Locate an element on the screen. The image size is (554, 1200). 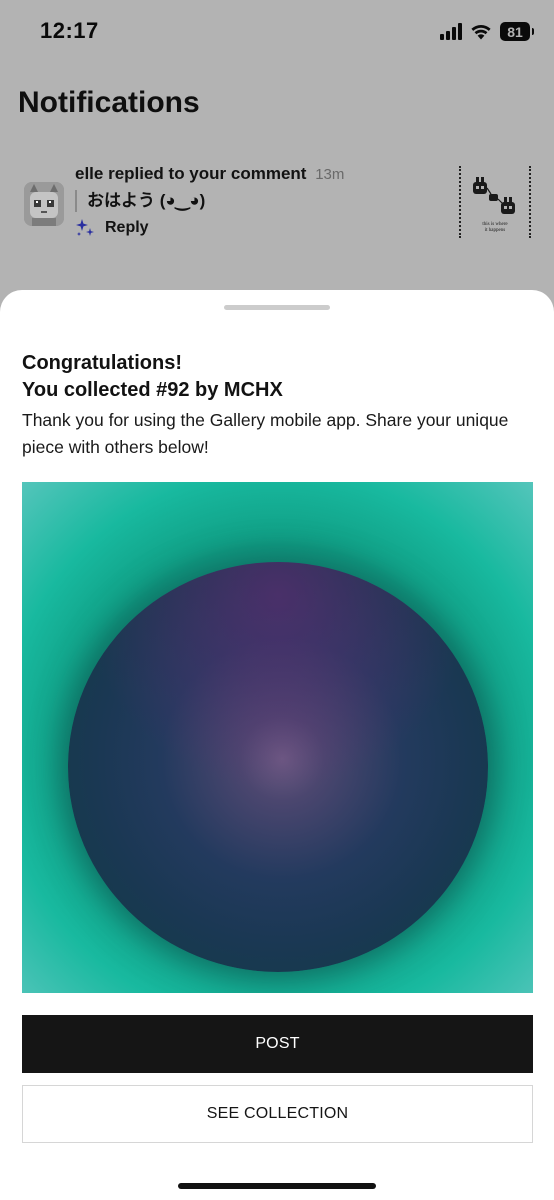
reply-button: Reply is located at coordinates (112, 228).